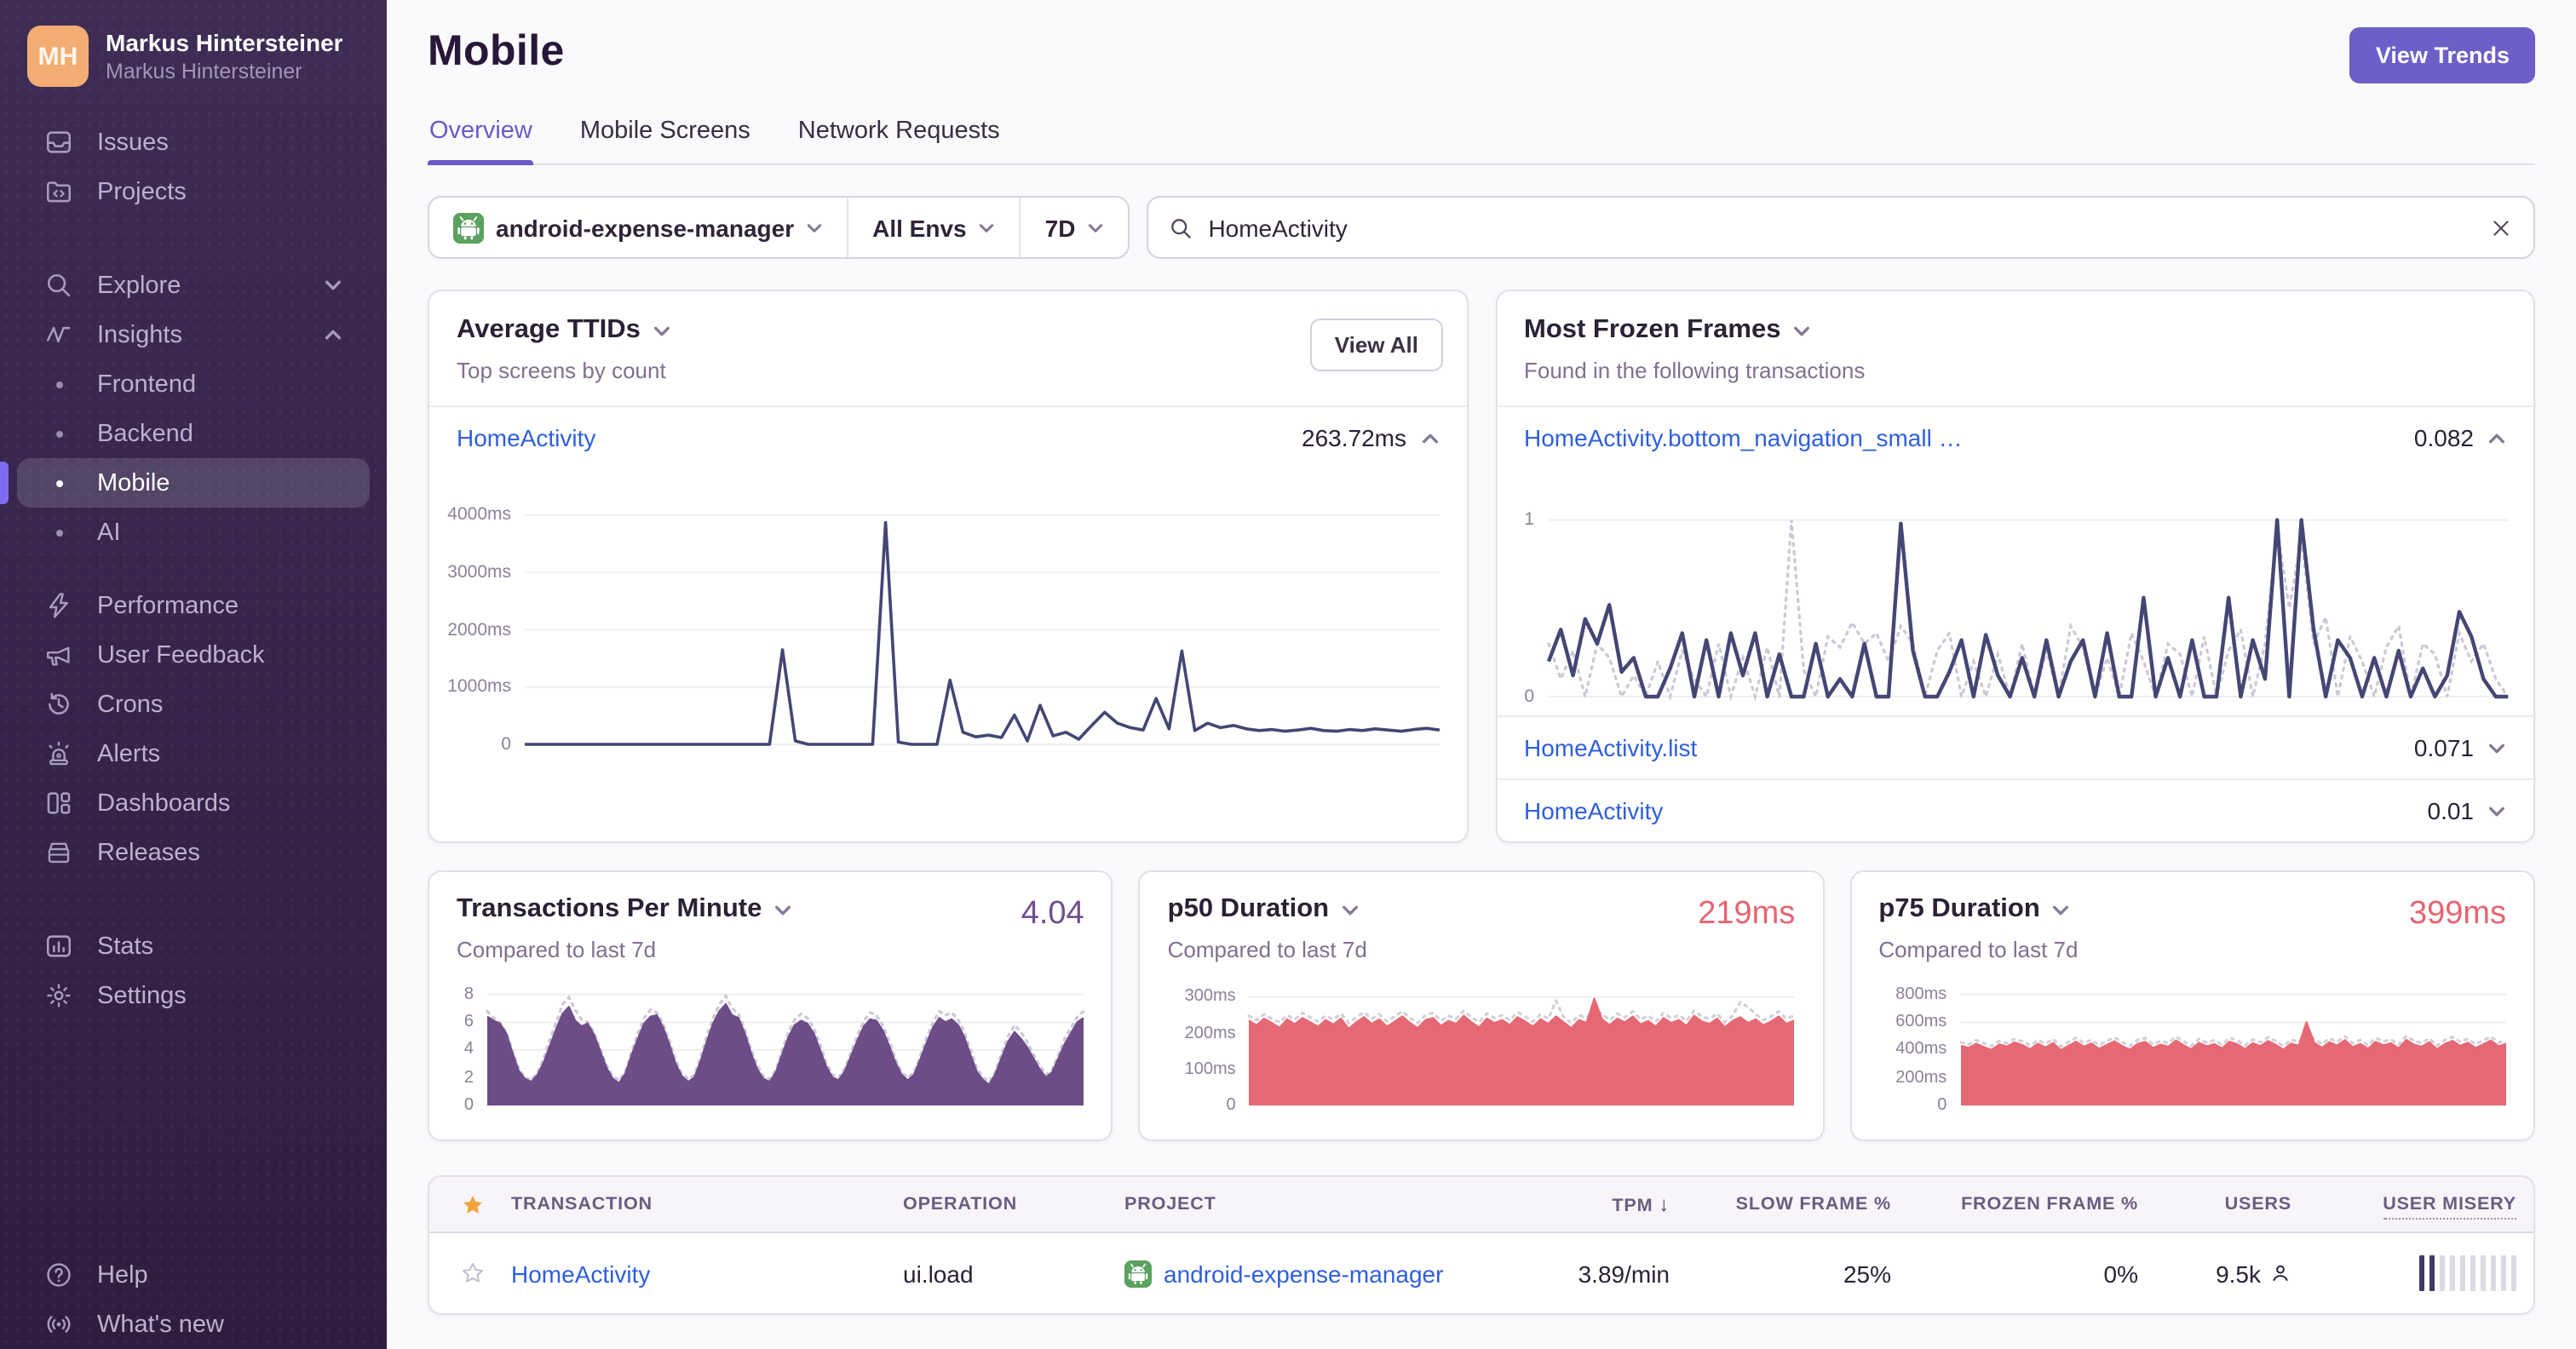  Describe the element at coordinates (1482, 141) in the screenshot. I see `tab-bar: Overview Mobile Screens Network Requests` at that location.